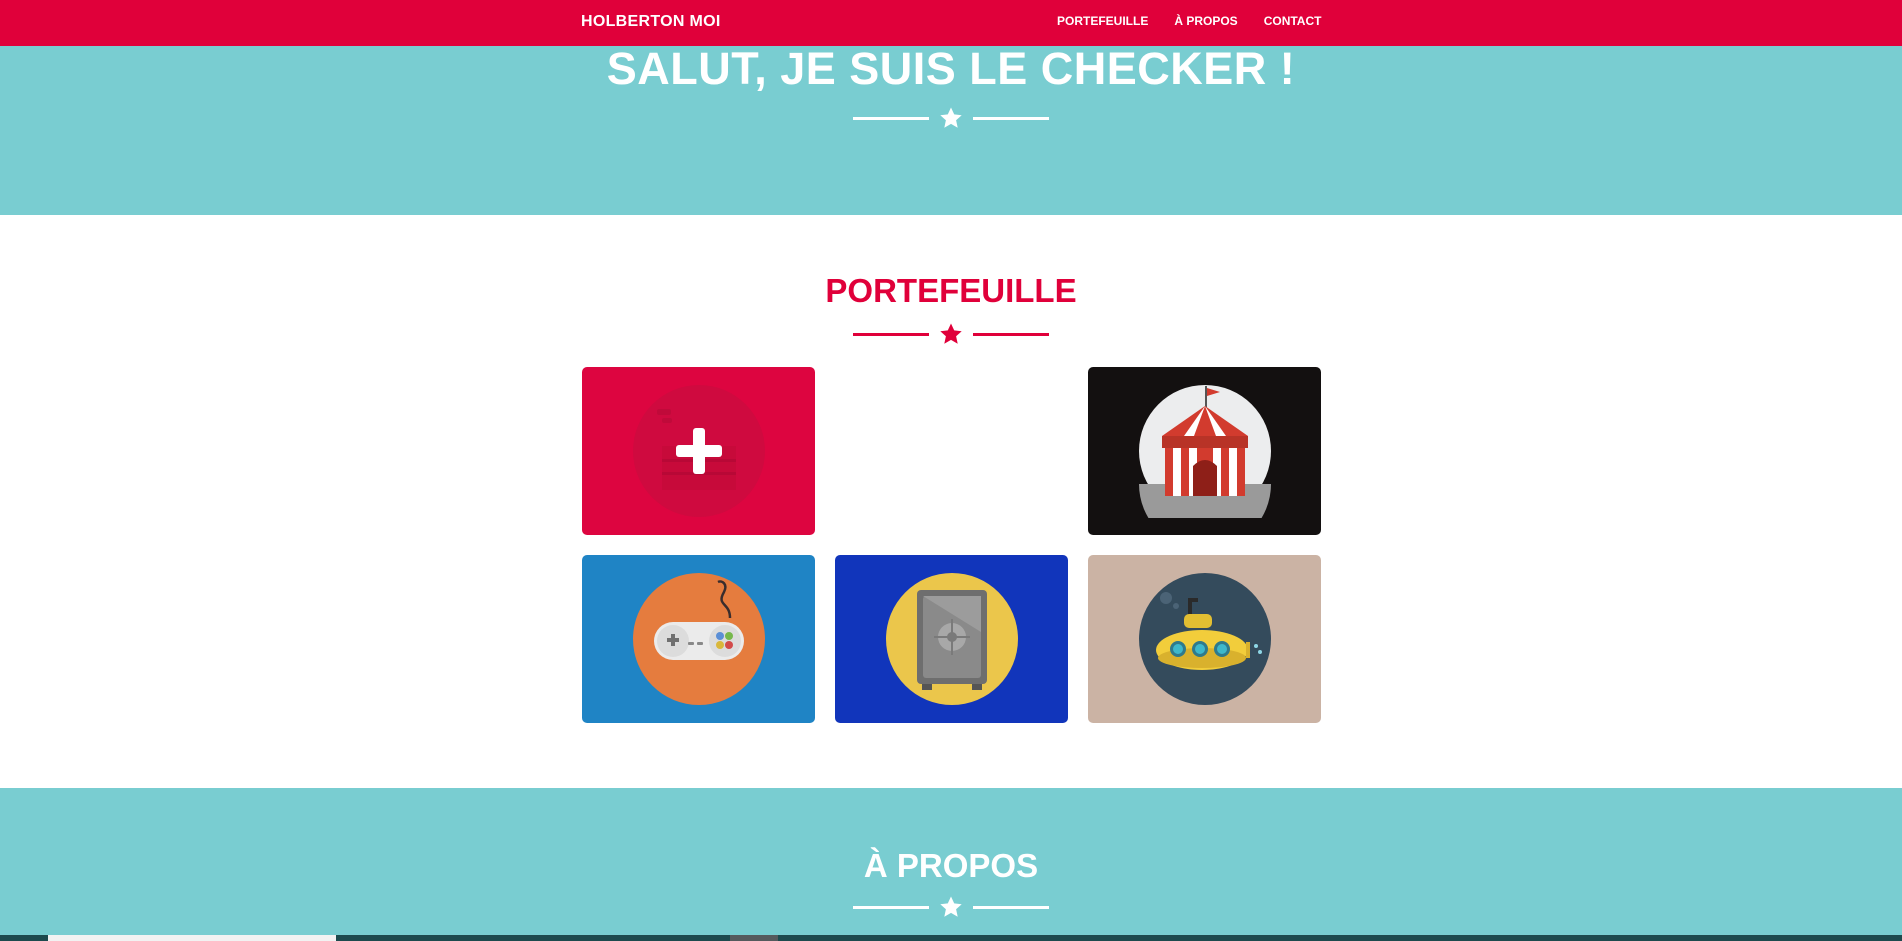 The width and height of the screenshot is (1902, 941). What do you see at coordinates (1293, 23) in the screenshot?
I see `nav-link-contact: CONTACT` at bounding box center [1293, 23].